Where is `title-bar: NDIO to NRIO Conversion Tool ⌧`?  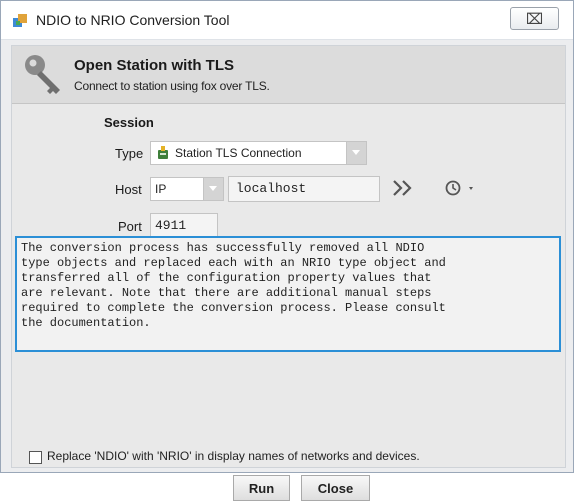 title-bar: NDIO to NRIO Conversion Tool ⌧ is located at coordinates (287, 20).